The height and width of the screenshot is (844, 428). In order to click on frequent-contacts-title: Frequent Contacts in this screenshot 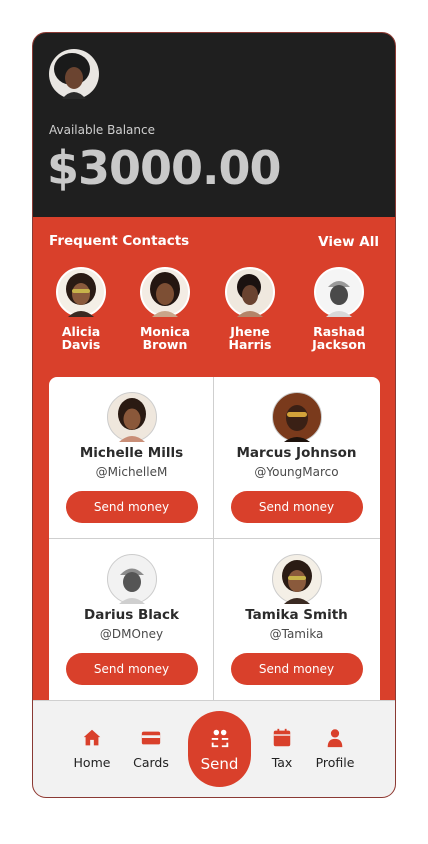, I will do `click(119, 241)`.